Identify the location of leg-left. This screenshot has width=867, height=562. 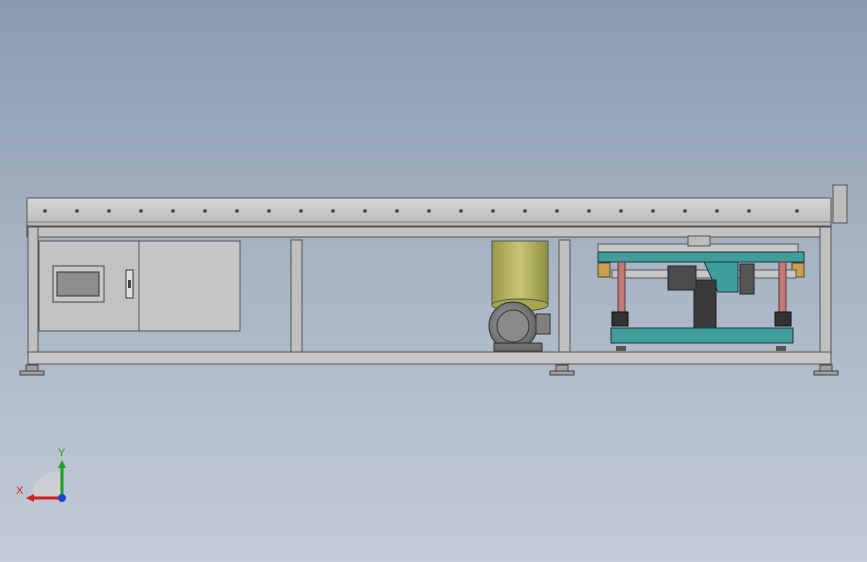
(33, 297).